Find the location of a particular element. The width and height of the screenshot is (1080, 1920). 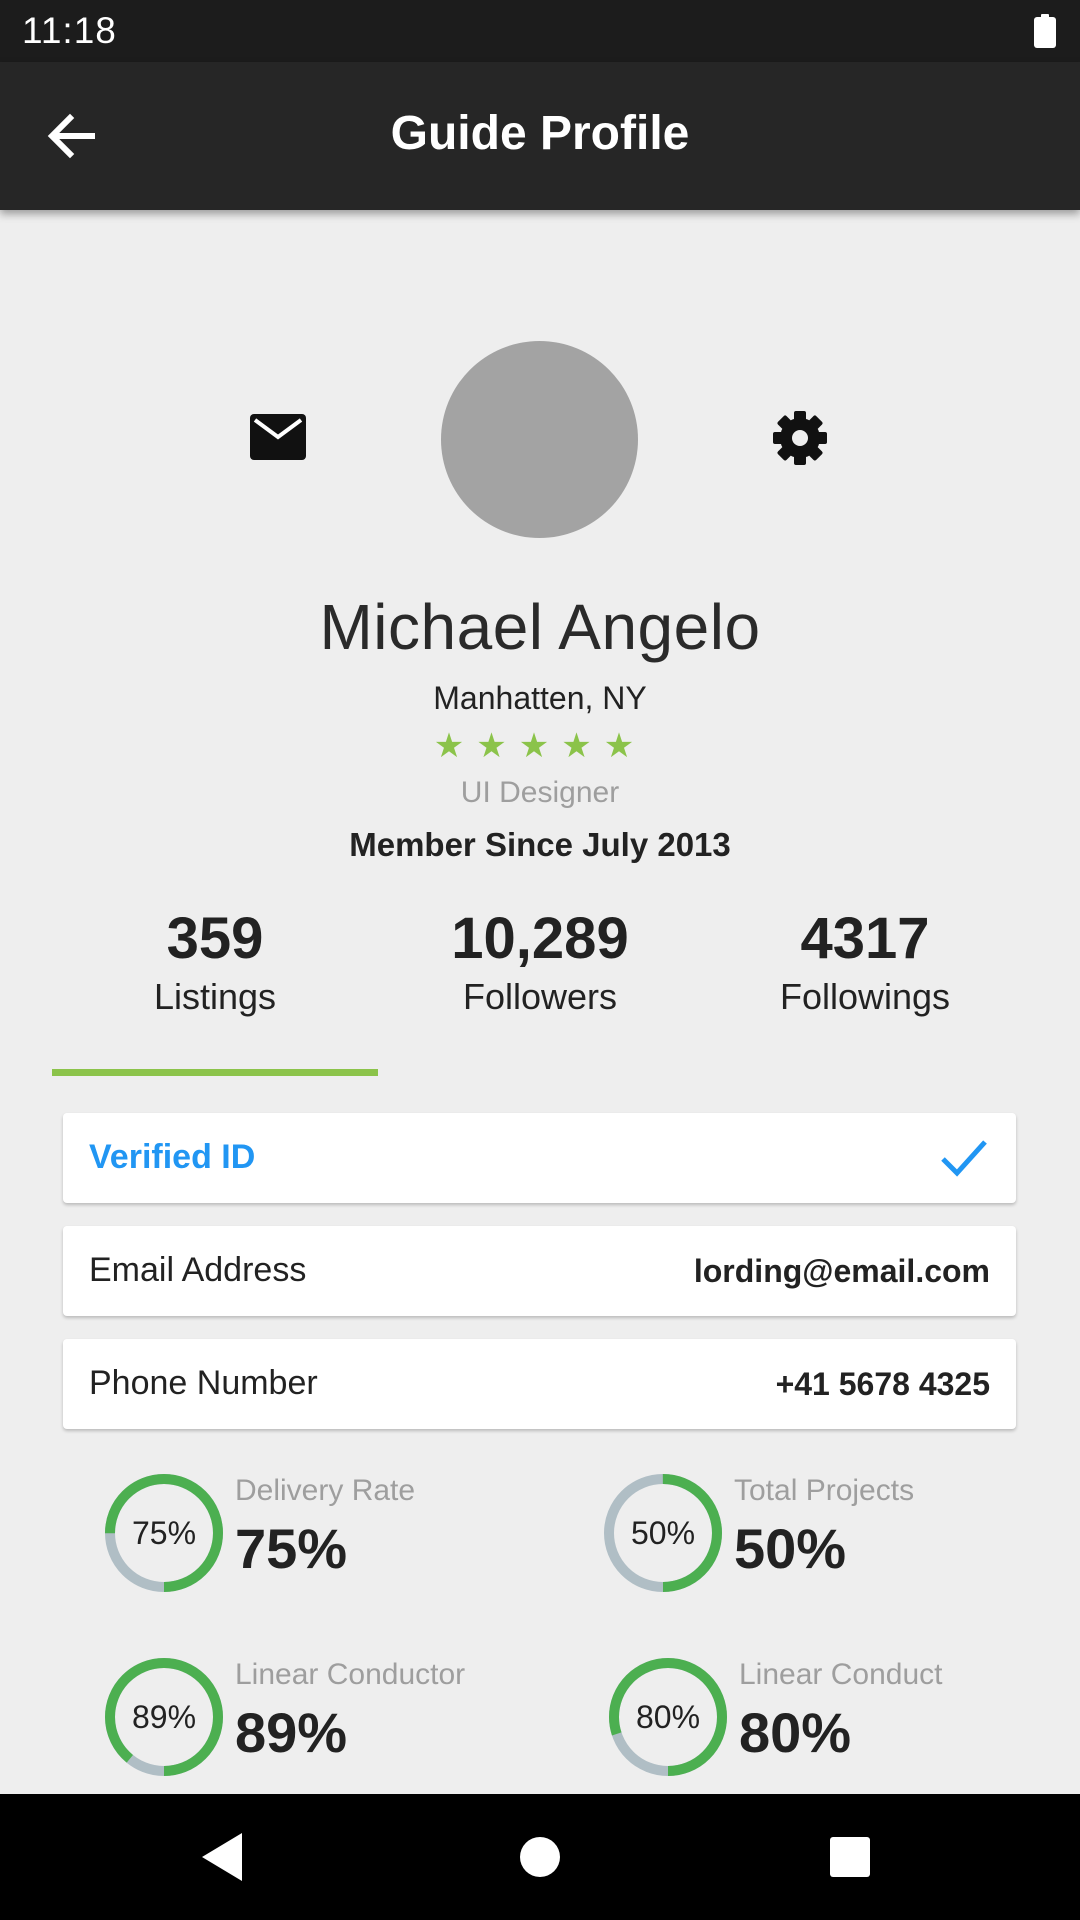

verified-id-label: Verified ID is located at coordinates (172, 1157).